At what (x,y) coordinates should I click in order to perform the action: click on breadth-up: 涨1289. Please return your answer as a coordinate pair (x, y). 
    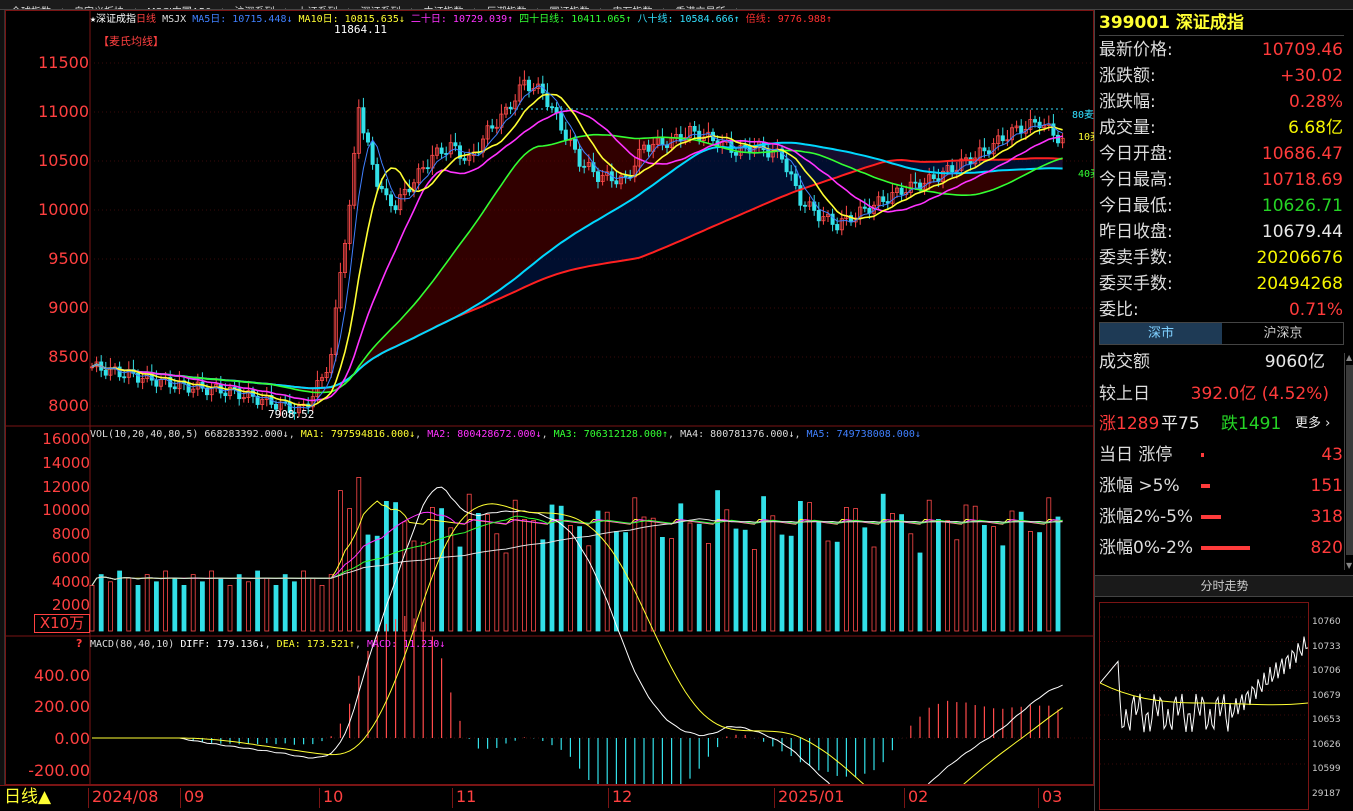
    Looking at the image, I should click on (1129, 424).